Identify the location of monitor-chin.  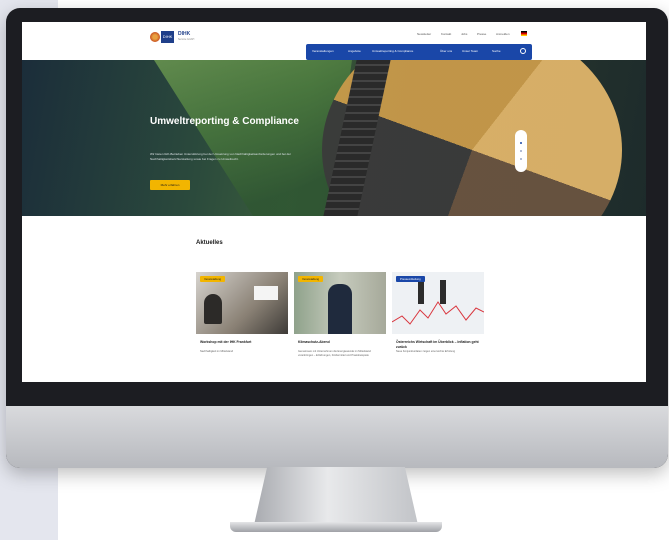
(337, 437).